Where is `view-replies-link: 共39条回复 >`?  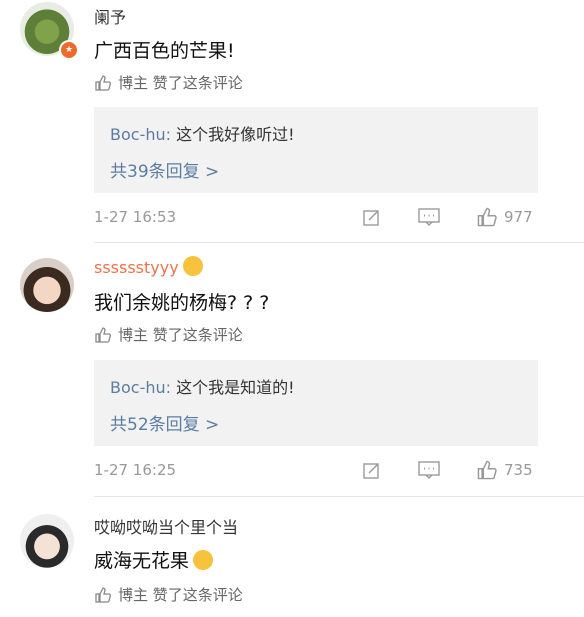 view-replies-link: 共39条回复 > is located at coordinates (164, 169).